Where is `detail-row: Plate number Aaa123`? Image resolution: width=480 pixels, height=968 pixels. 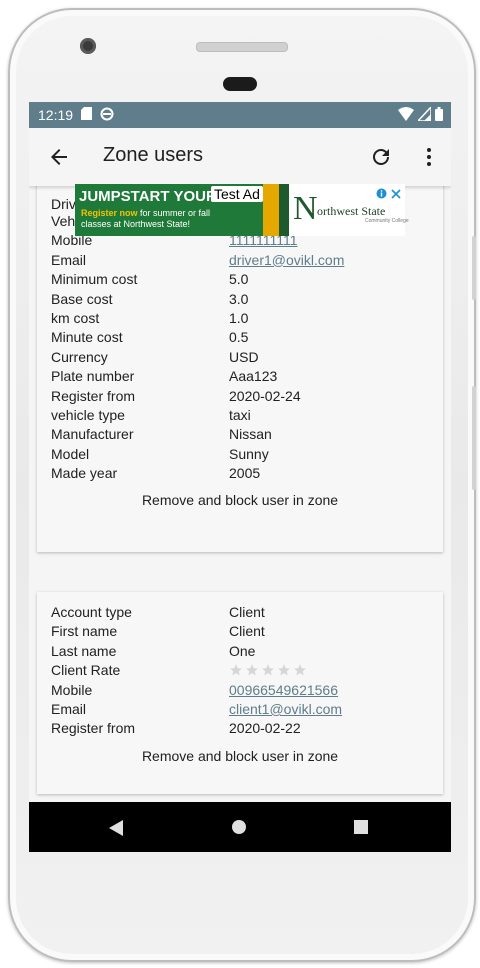
detail-row: Plate number Aaa123 is located at coordinates (241, 377).